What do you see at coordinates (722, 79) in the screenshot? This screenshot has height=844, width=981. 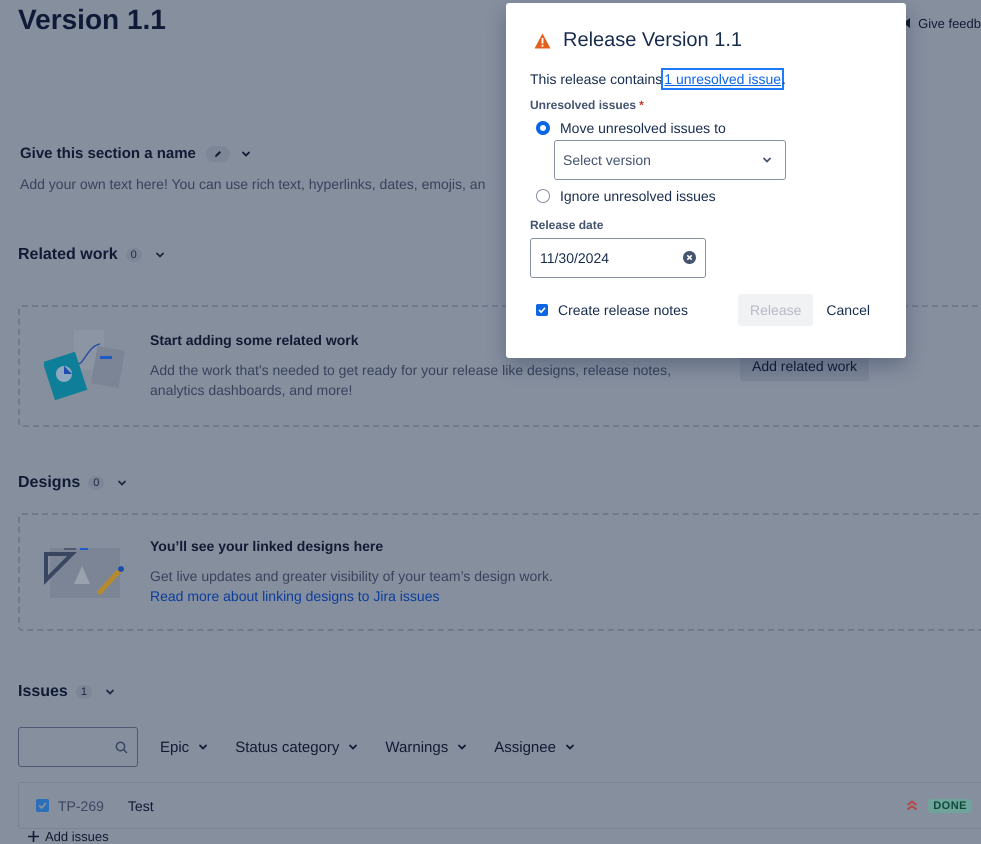 I see `unresolved-issue-link: 1 unresolved issue` at bounding box center [722, 79].